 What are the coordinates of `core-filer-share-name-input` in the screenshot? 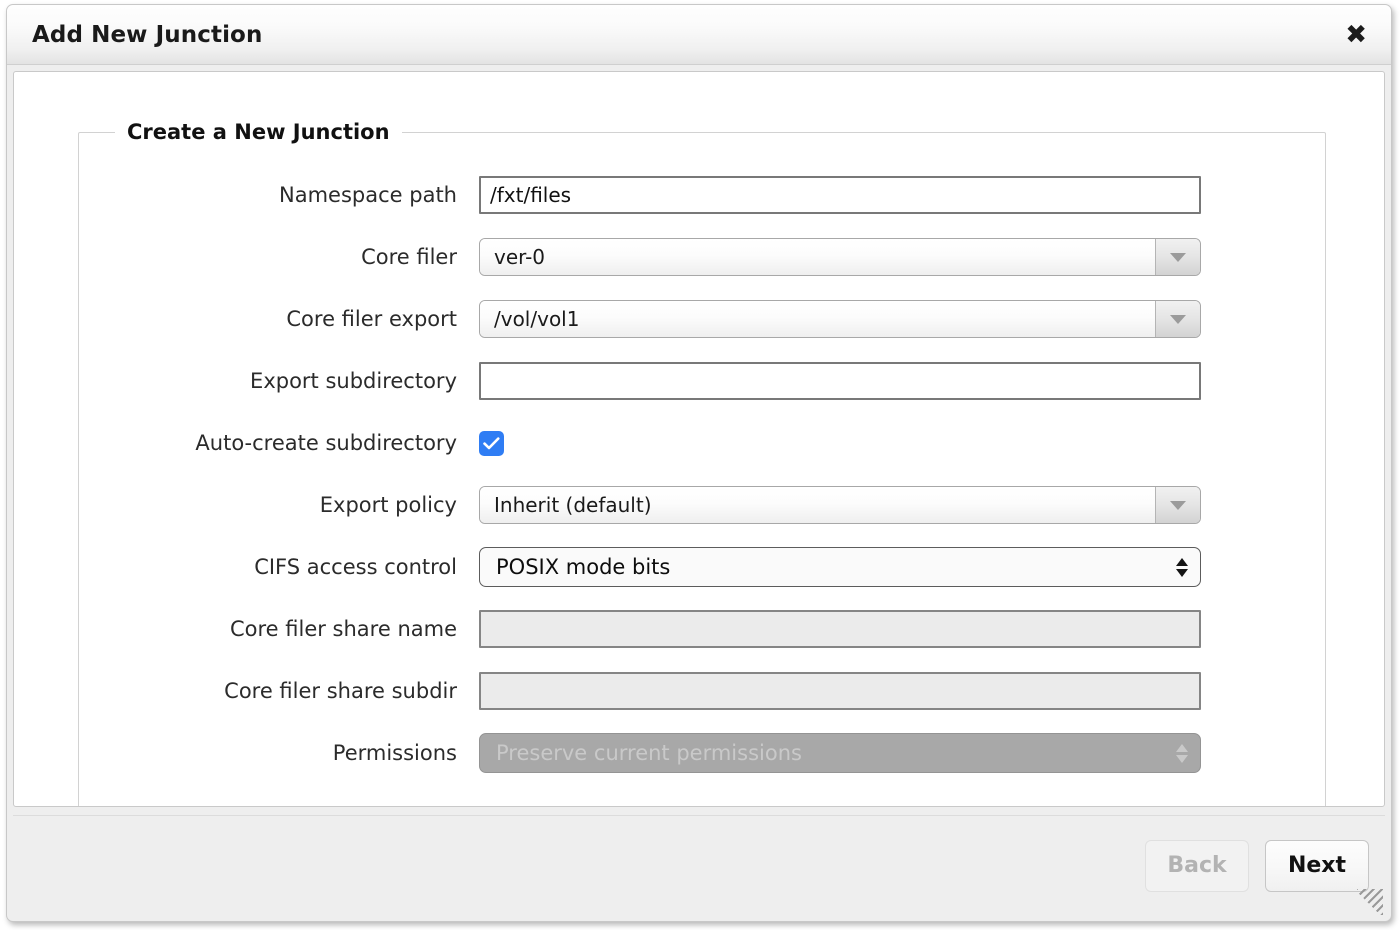 It's located at (840, 629).